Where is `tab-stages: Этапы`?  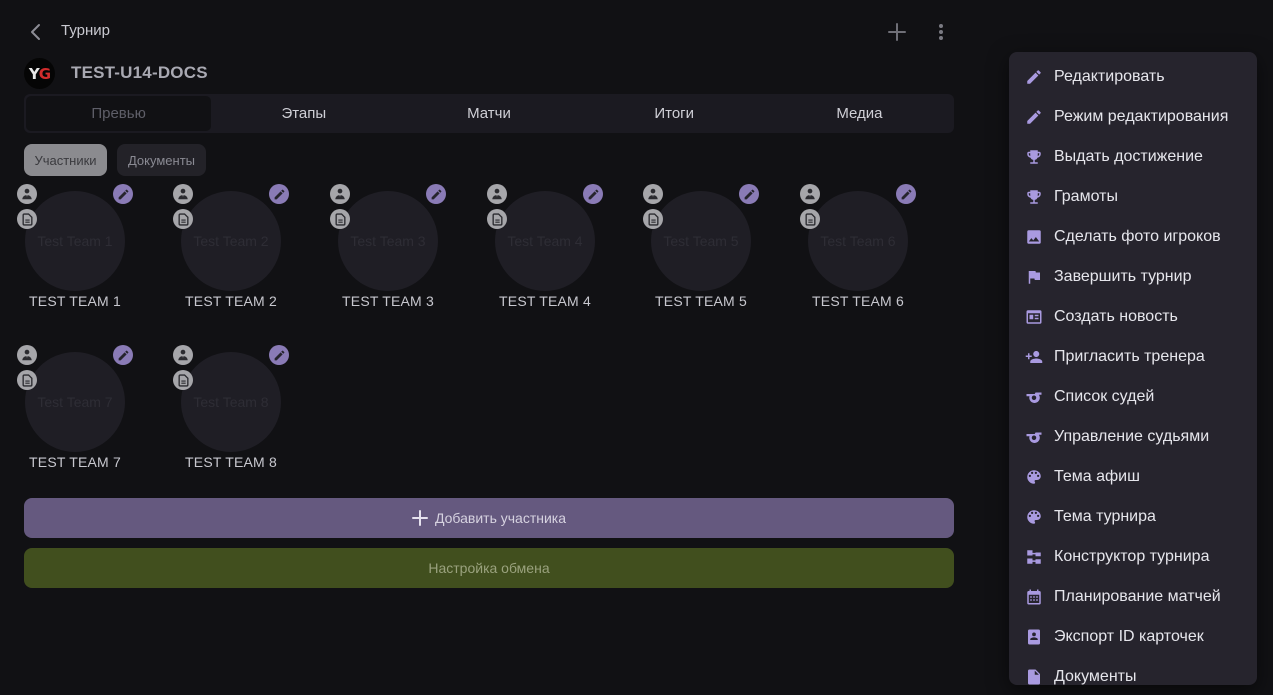
tab-stages: Этапы is located at coordinates (303, 113).